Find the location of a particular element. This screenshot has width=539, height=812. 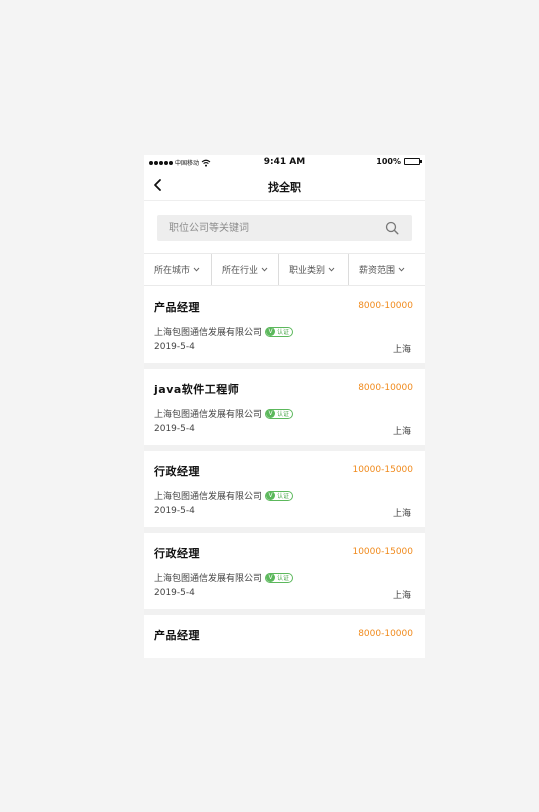

battery-percent: 100% is located at coordinates (388, 161).